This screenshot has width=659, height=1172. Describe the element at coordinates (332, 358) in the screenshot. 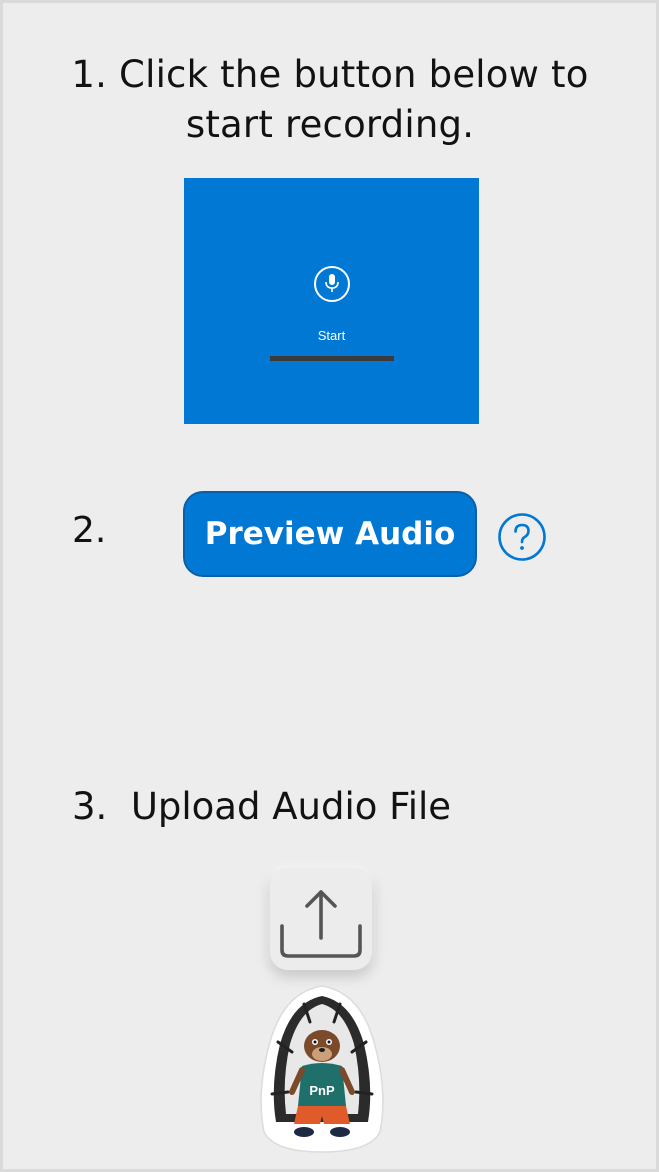

I see `recorder-progress-bar` at that location.